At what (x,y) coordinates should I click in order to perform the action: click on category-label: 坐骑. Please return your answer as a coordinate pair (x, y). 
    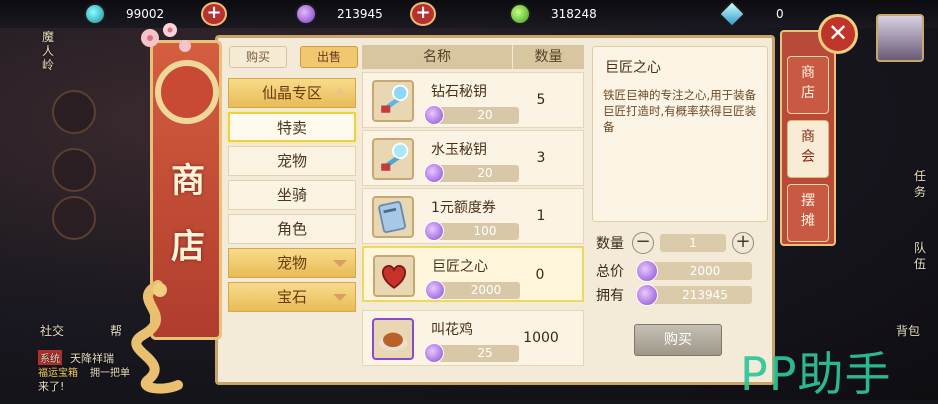
    Looking at the image, I should click on (291, 195).